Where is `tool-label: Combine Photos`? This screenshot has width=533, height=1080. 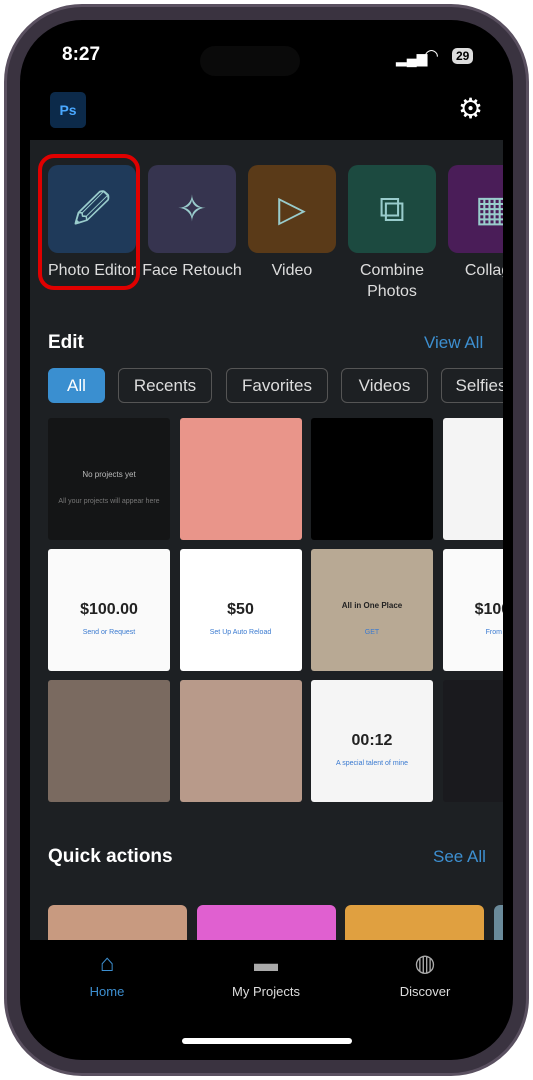
tool-label: Combine Photos is located at coordinates (392, 281).